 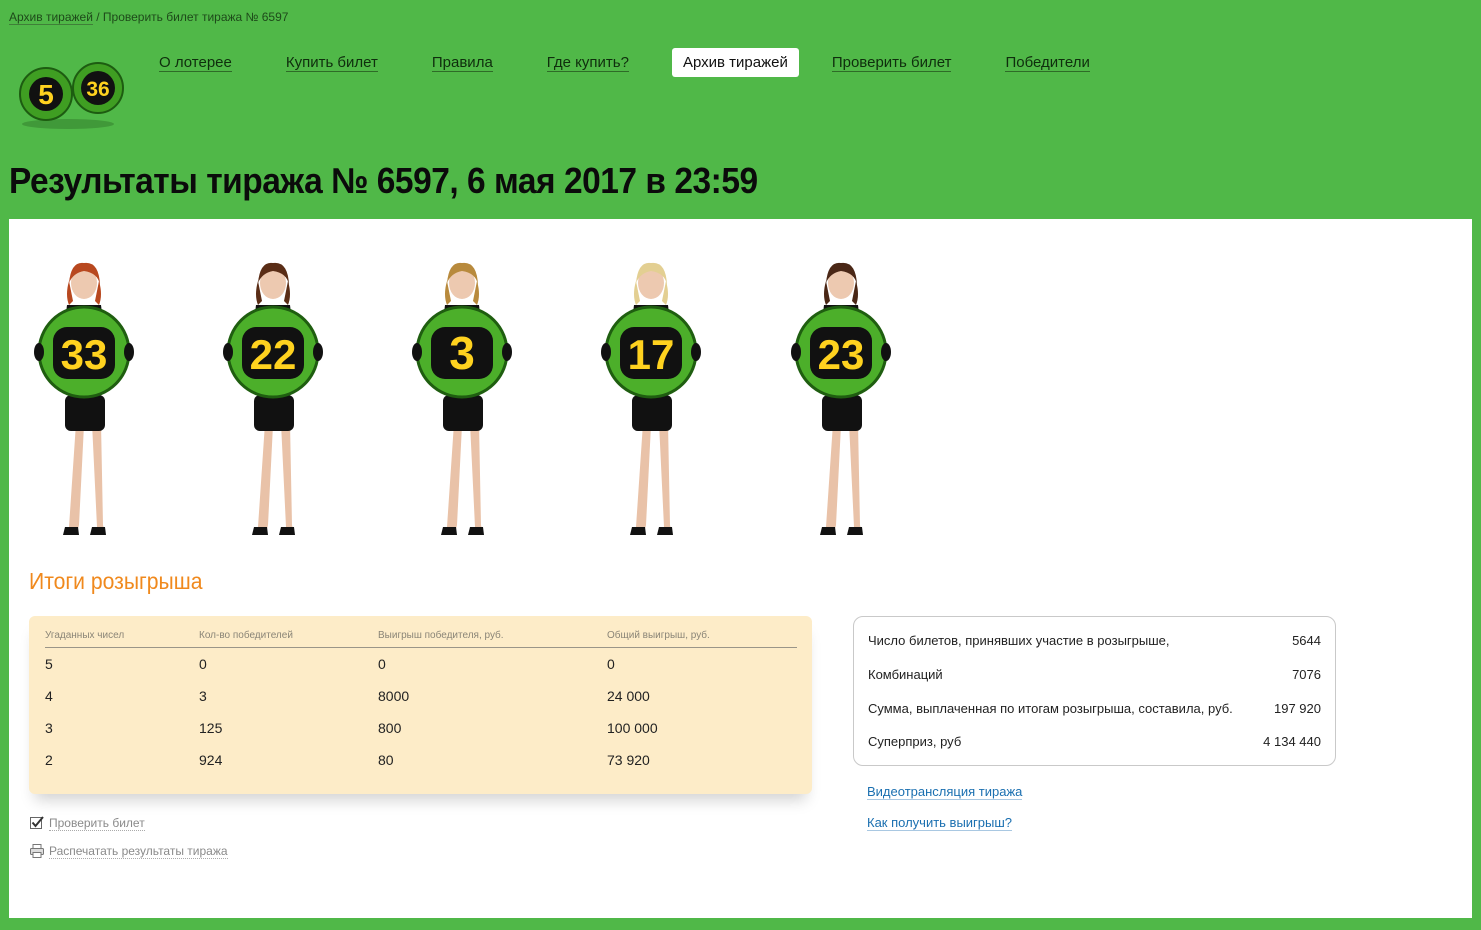 I want to click on check-ticket-action: Проверить билет, so click(x=128, y=823).